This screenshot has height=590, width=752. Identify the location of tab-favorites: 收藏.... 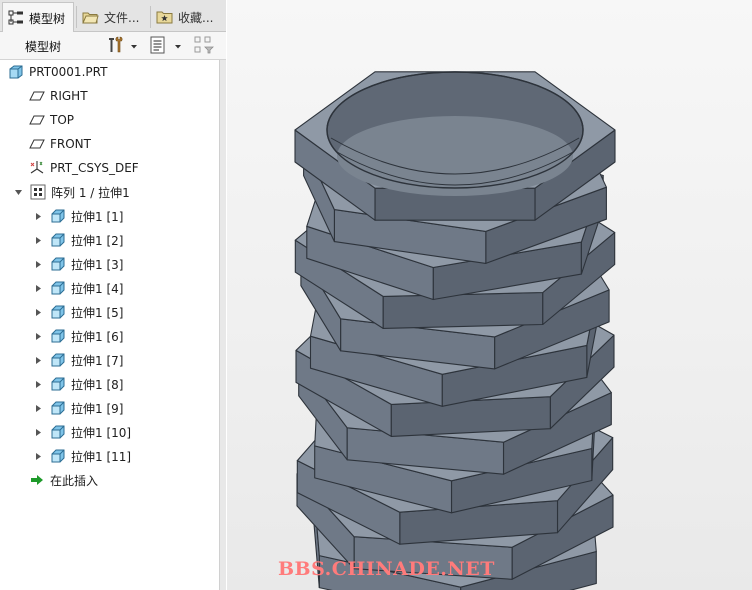
(188, 17).